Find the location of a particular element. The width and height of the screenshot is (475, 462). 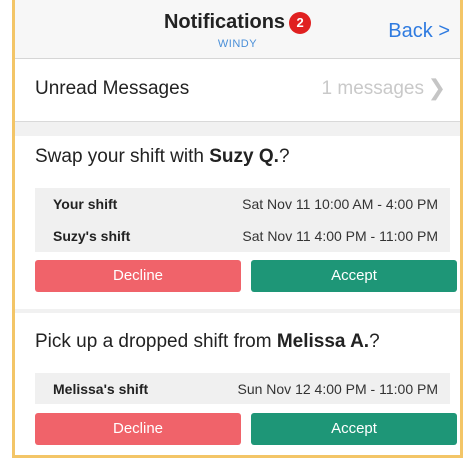

swap-question: Swap your shift with Suzy Q.? is located at coordinates (162, 157).